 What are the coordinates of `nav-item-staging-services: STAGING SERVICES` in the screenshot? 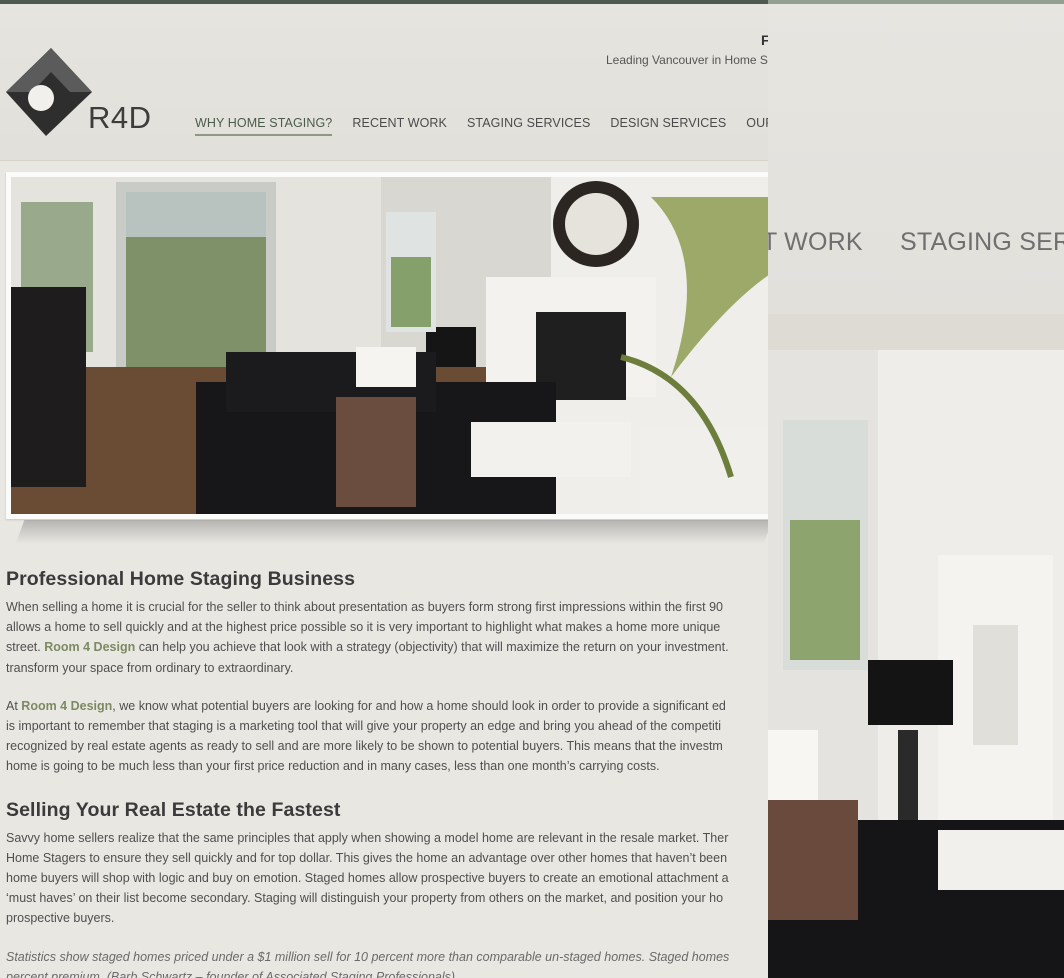 It's located at (528, 126).